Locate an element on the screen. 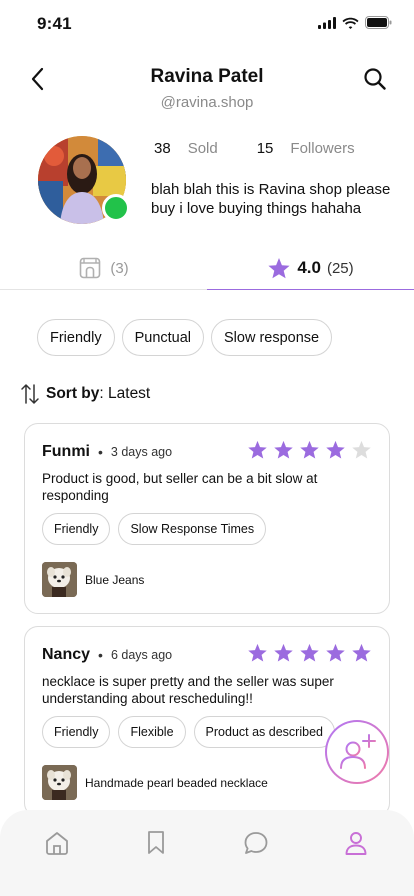 The width and height of the screenshot is (414, 896). profile-icon is located at coordinates (356, 843).